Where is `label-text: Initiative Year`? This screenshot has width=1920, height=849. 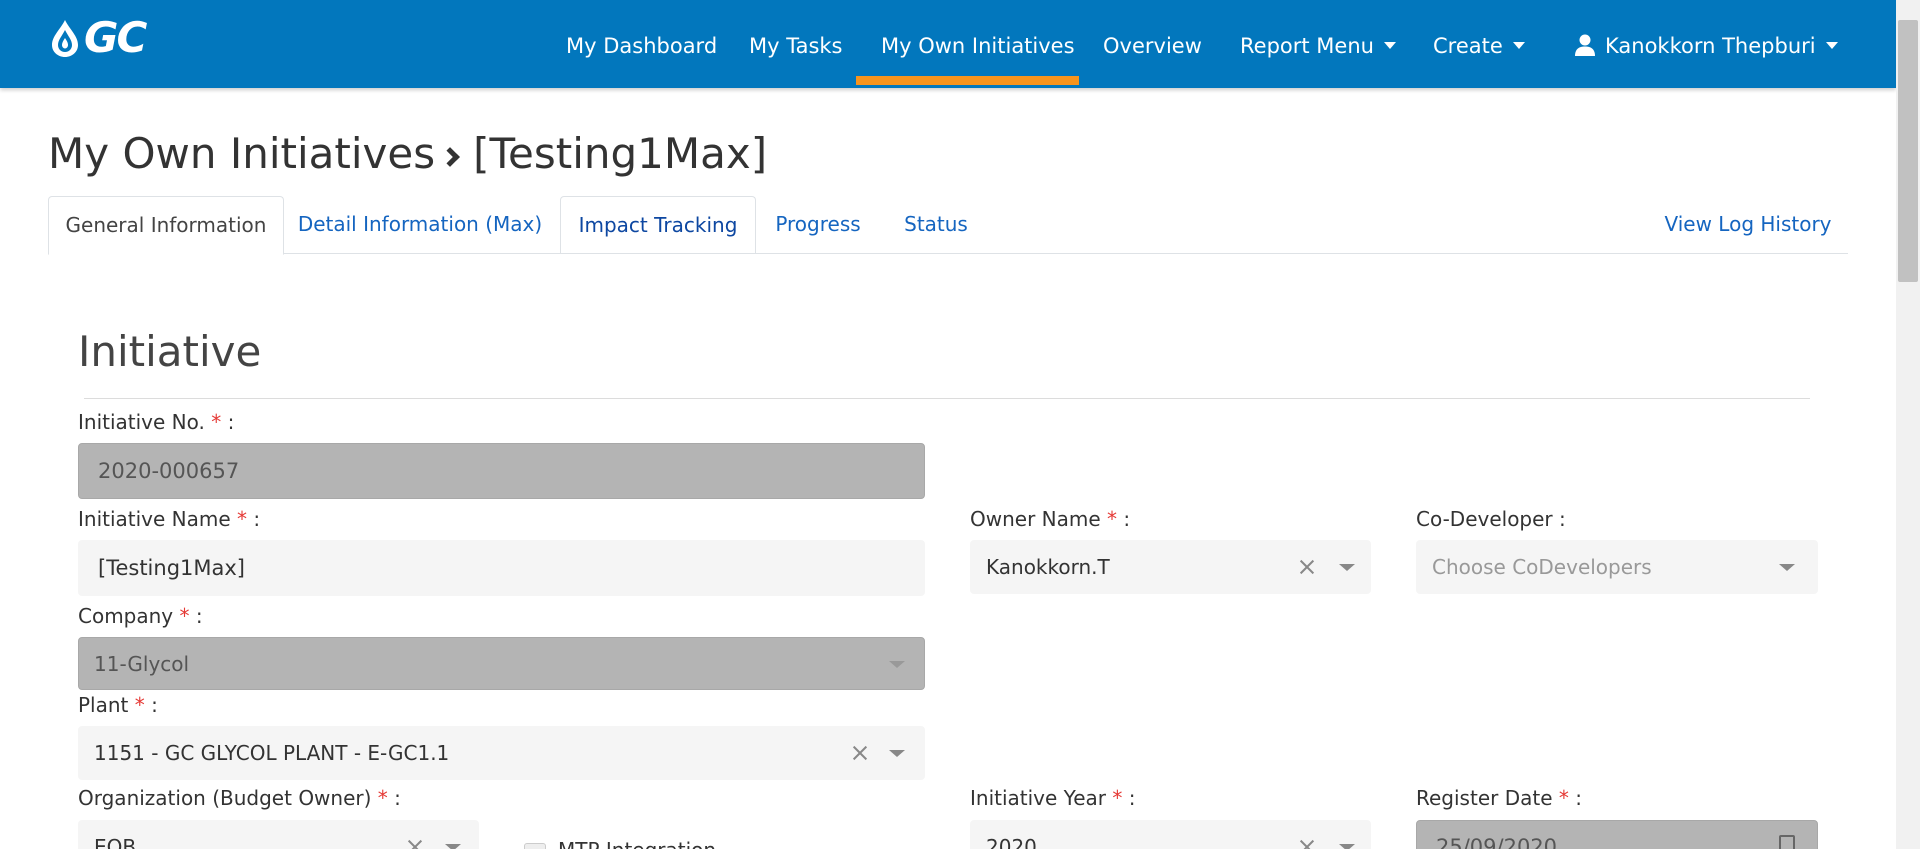 label-text: Initiative Year is located at coordinates (1038, 798).